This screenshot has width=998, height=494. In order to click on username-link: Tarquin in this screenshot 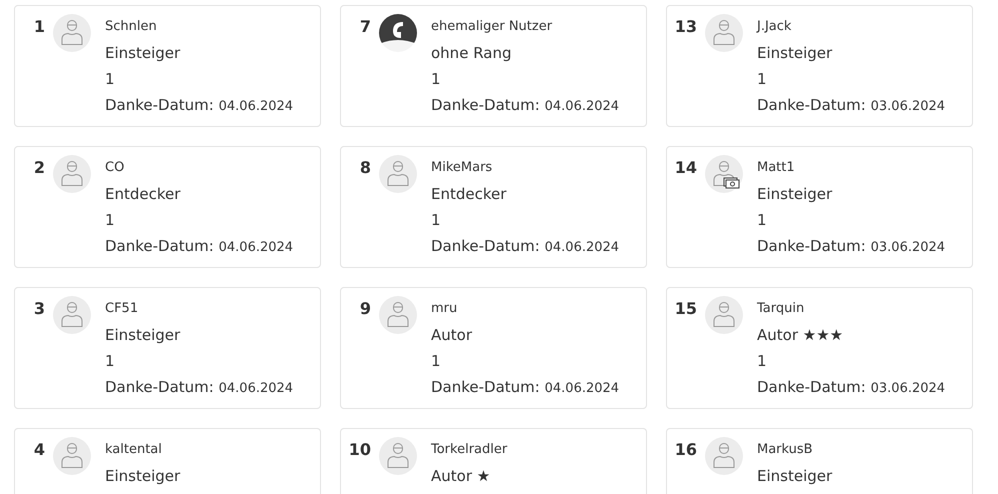, I will do `click(851, 309)`.